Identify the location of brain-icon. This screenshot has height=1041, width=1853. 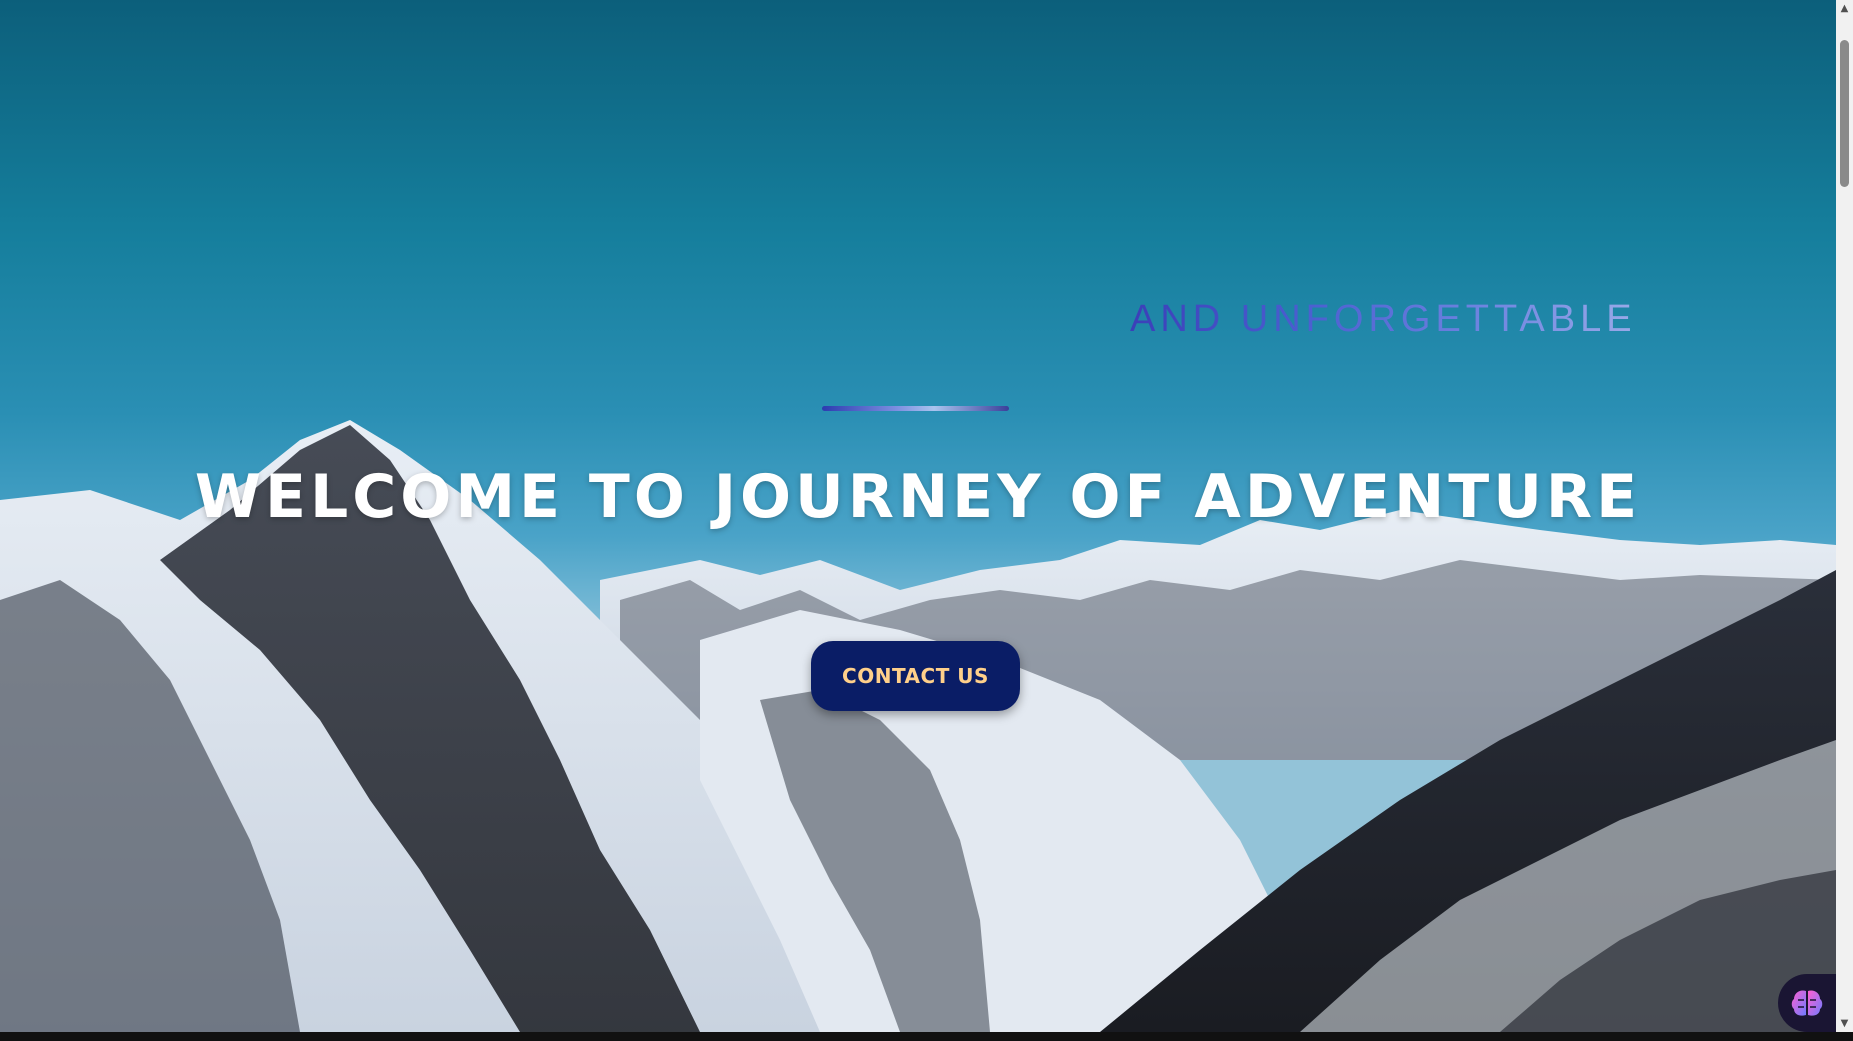
(1807, 1003).